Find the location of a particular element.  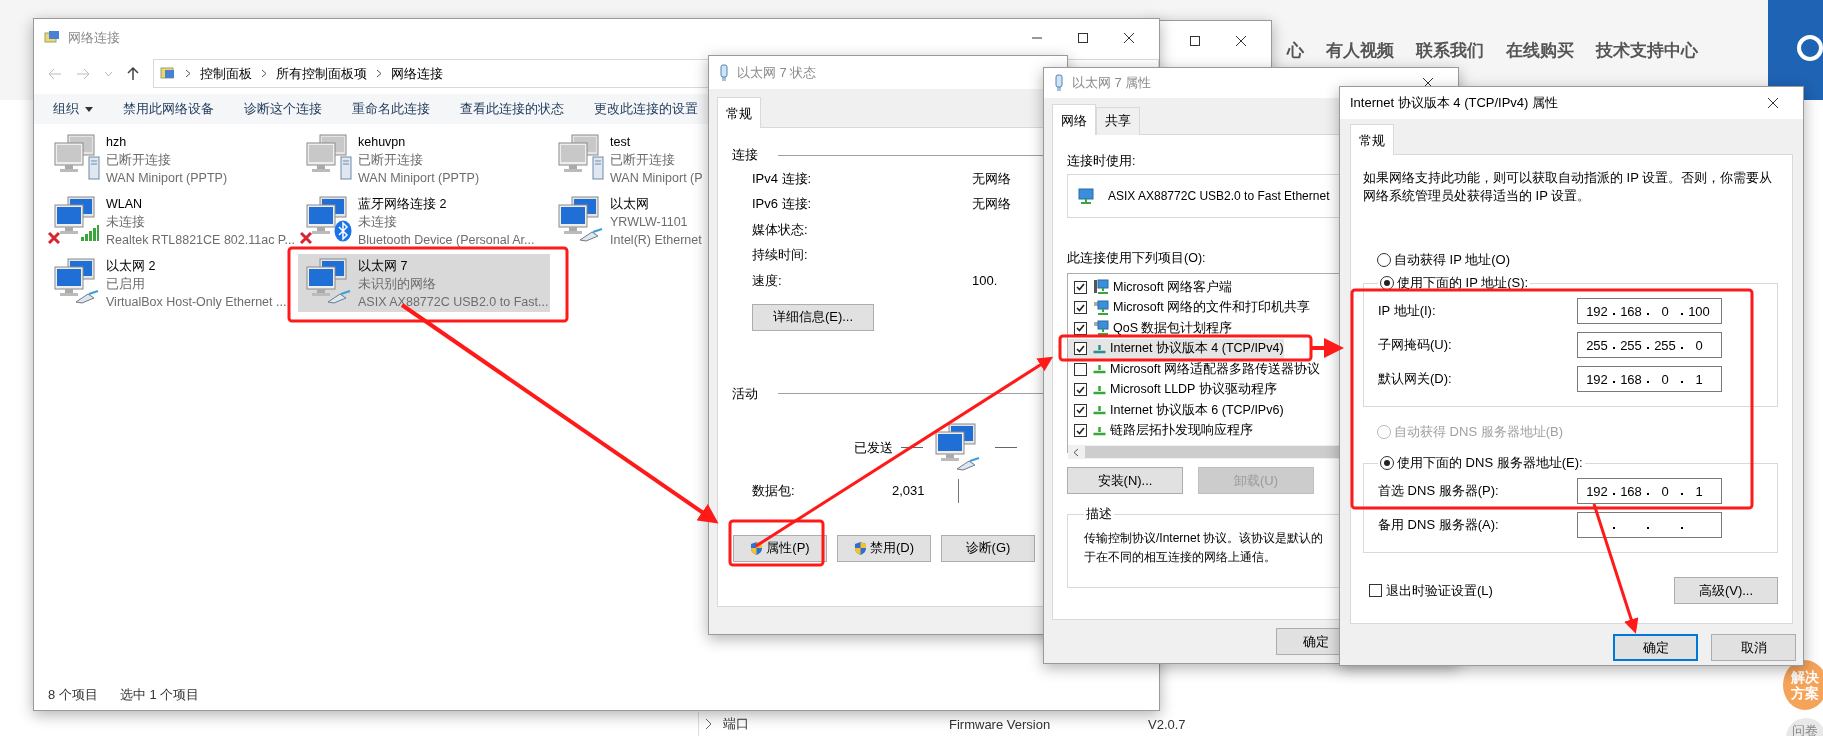

network-connection-item: kehuvpn 已断开连接 WAN Miniport (PPTP) is located at coordinates (424, 159).